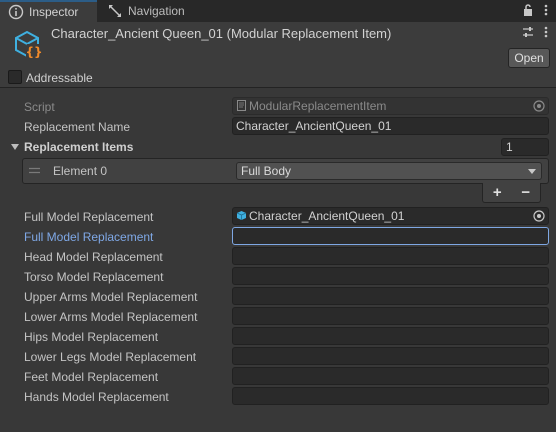 Image resolution: width=556 pixels, height=432 pixels. Describe the element at coordinates (529, 58) in the screenshot. I see `open-button: Open` at that location.